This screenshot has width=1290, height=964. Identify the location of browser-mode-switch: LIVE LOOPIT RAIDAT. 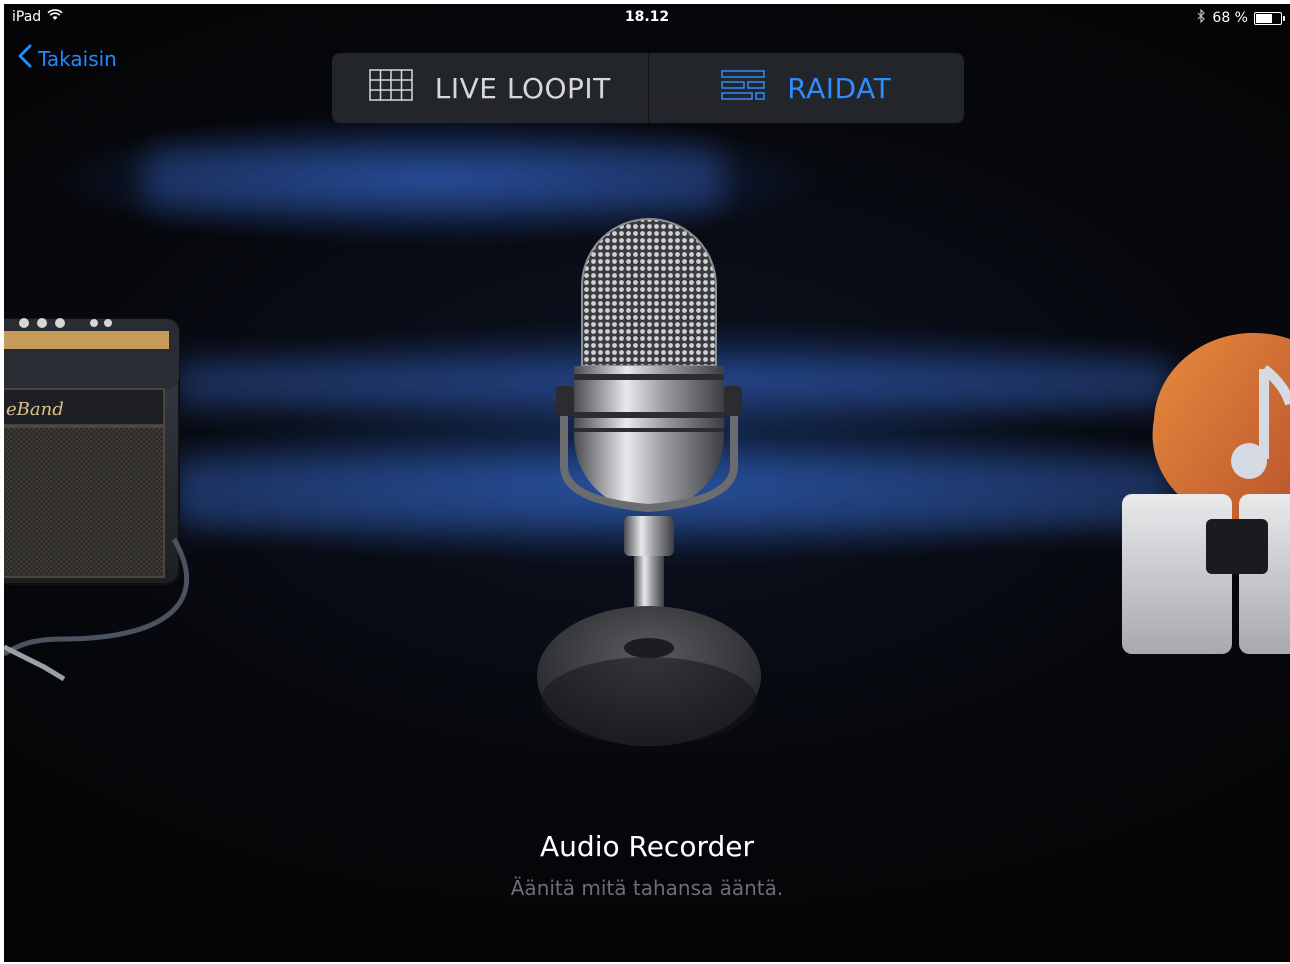
(648, 88).